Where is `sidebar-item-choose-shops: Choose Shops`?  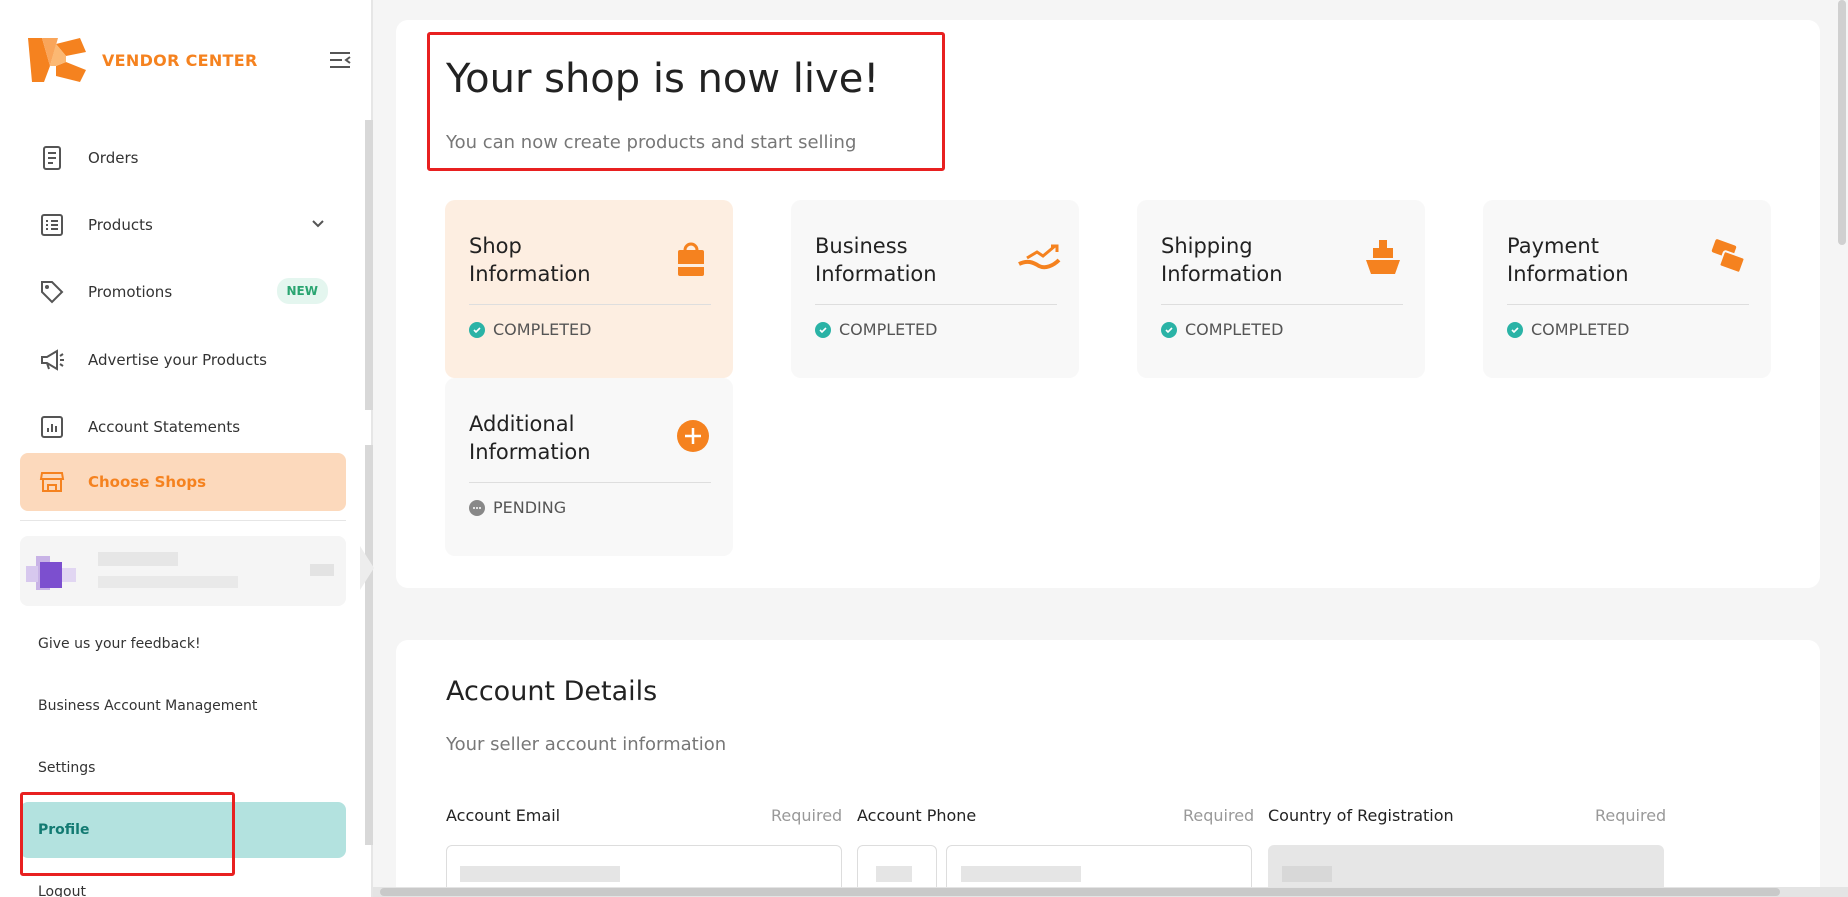
sidebar-item-choose-shops: Choose Shops is located at coordinates (183, 482).